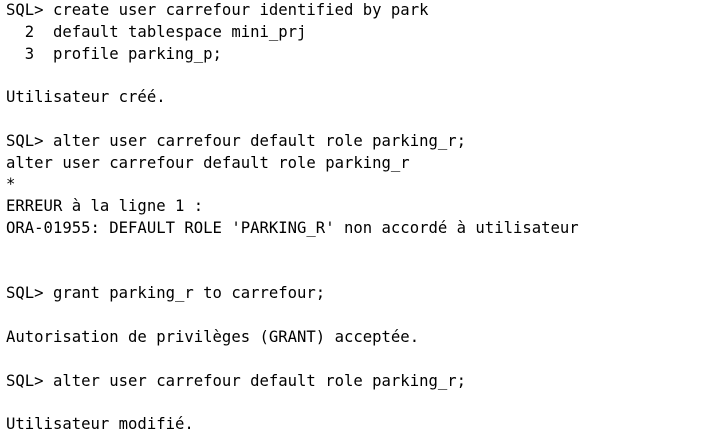 The image size is (712, 448). Describe the element at coordinates (166, 293) in the screenshot. I see `sql-command-line: SQL> grant parking_r to carrefour;` at that location.